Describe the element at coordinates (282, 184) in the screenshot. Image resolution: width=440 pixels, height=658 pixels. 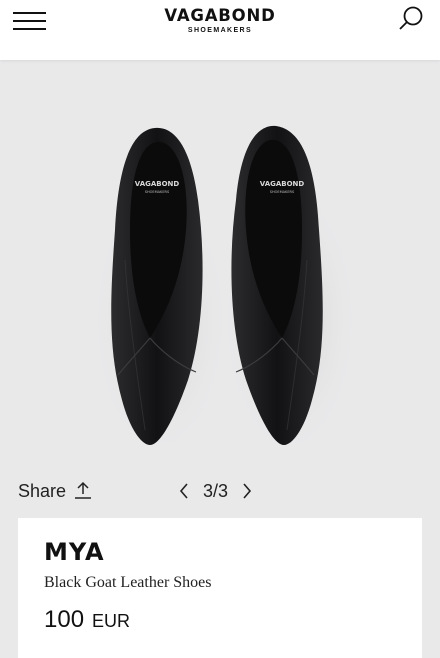
I see `right-insole-brand: VAGABOND` at that location.